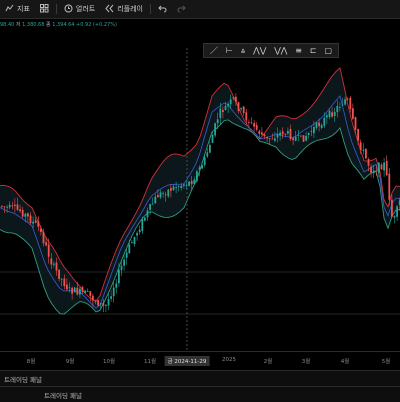  I want to click on time-tick: 2월, so click(268, 362).